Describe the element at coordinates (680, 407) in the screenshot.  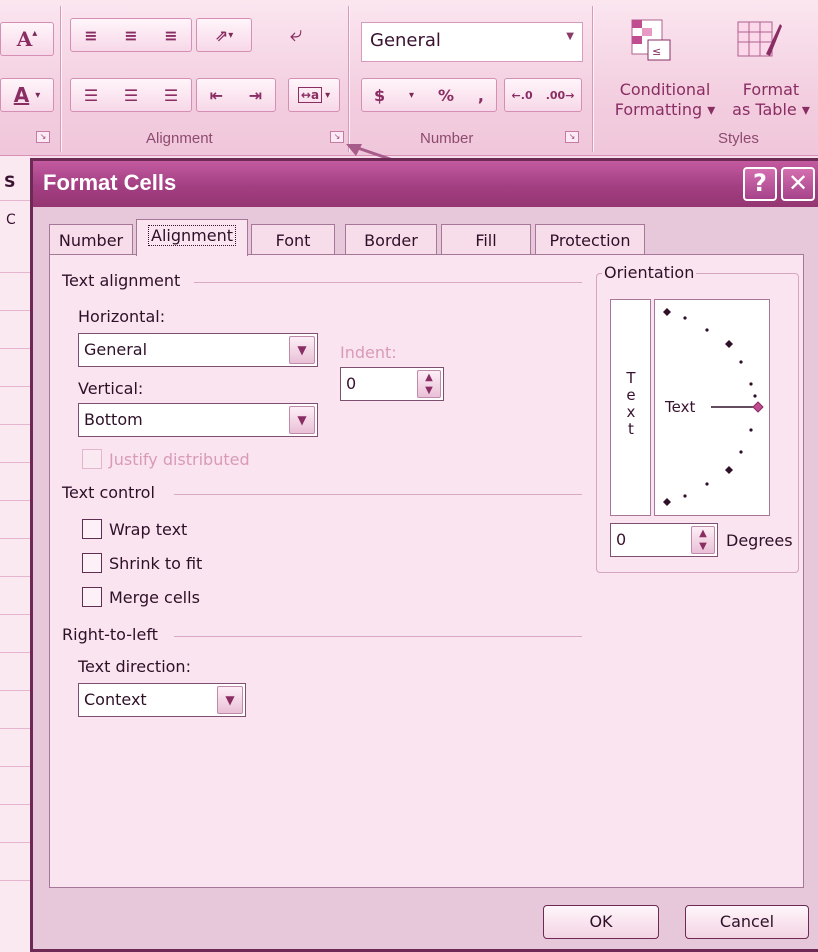
I see `dial-text-sample: Text` at that location.